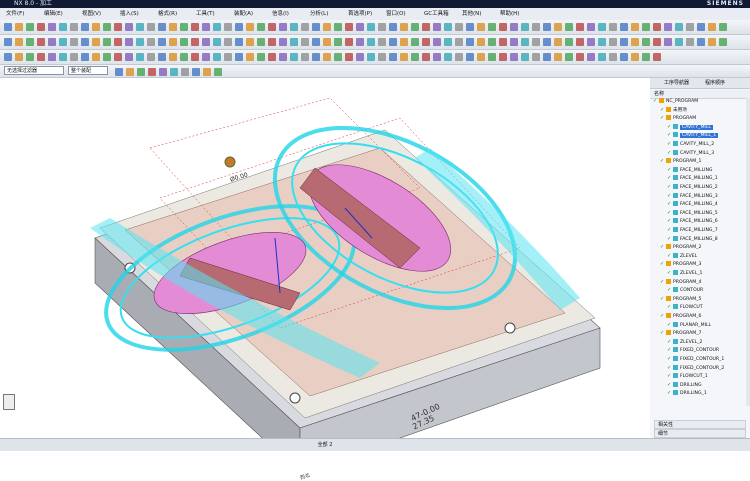 This screenshot has height=481, width=750. Describe the element at coordinates (680, 317) in the screenshot. I see `program-group-row: ✓ PROGRAM_6` at that location.